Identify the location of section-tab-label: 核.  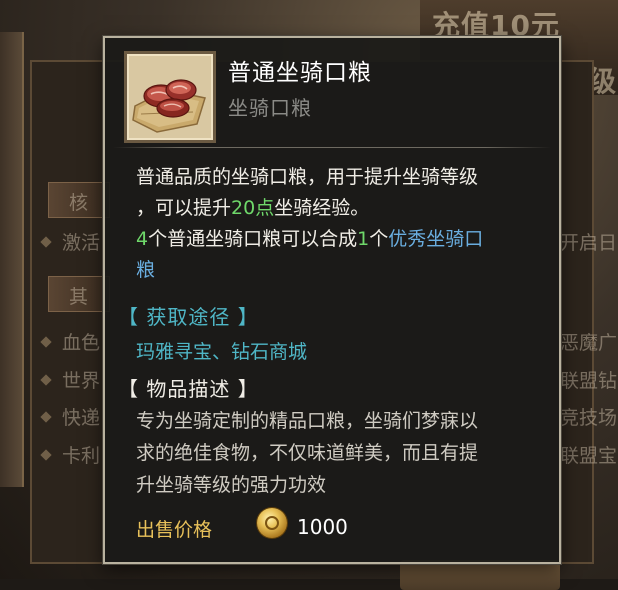
(79, 203).